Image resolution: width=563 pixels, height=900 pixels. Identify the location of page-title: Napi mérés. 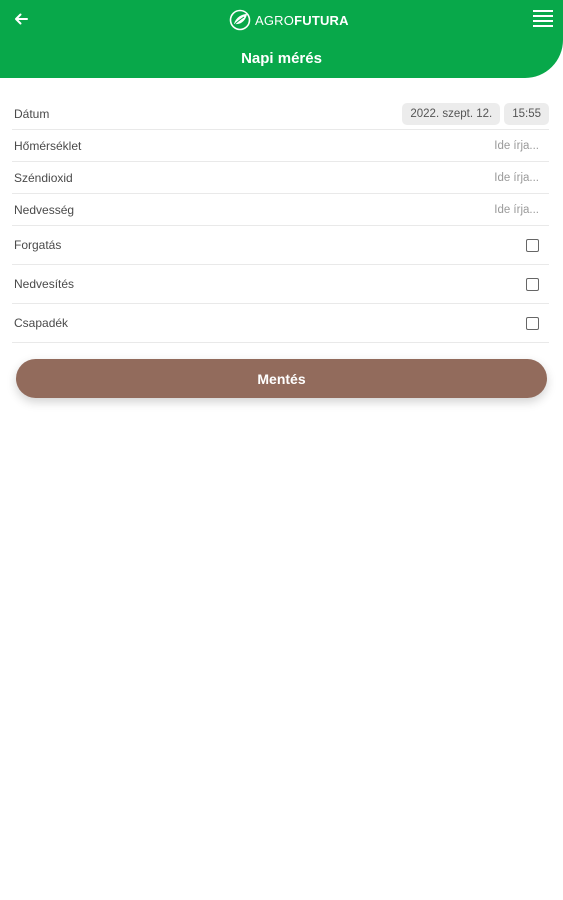
(281, 58).